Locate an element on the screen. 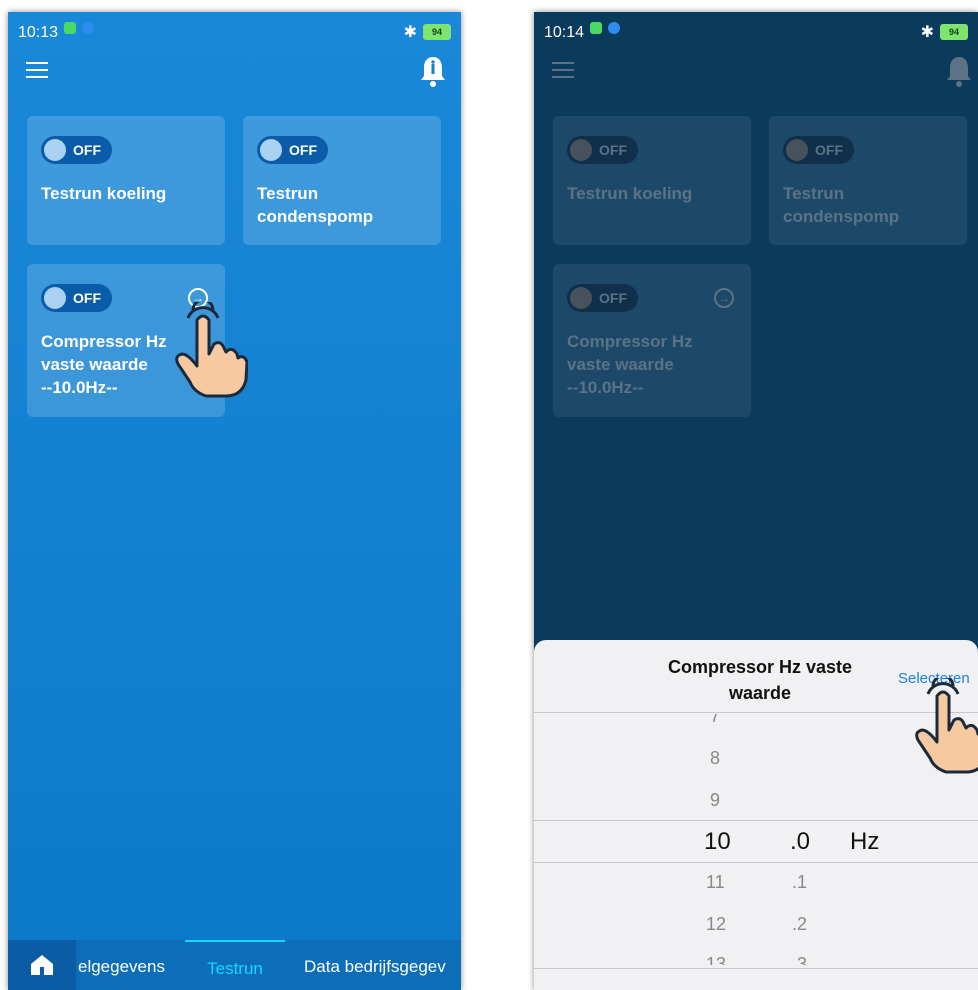 The height and width of the screenshot is (990, 978). tab-testrun: Testrun is located at coordinates (235, 965).